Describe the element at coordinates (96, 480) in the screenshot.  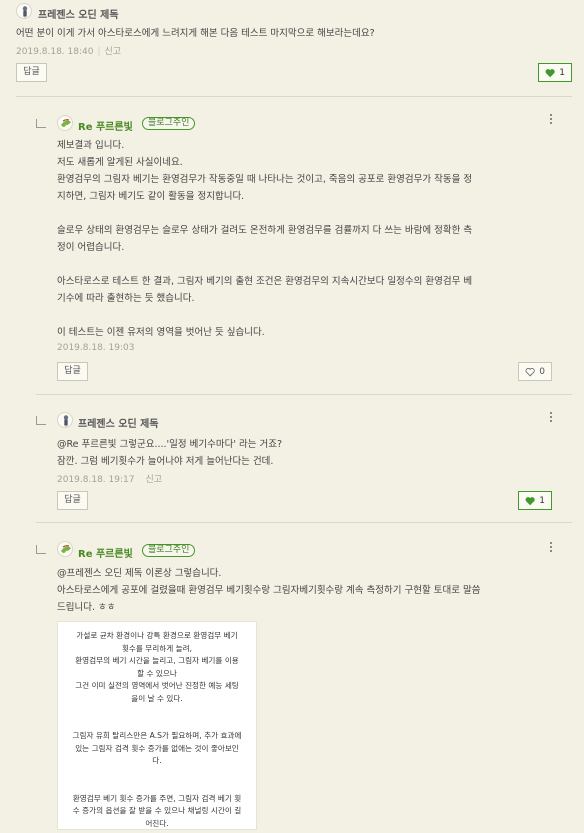
I see `comment-date: 2019.8.18. 19:17` at that location.